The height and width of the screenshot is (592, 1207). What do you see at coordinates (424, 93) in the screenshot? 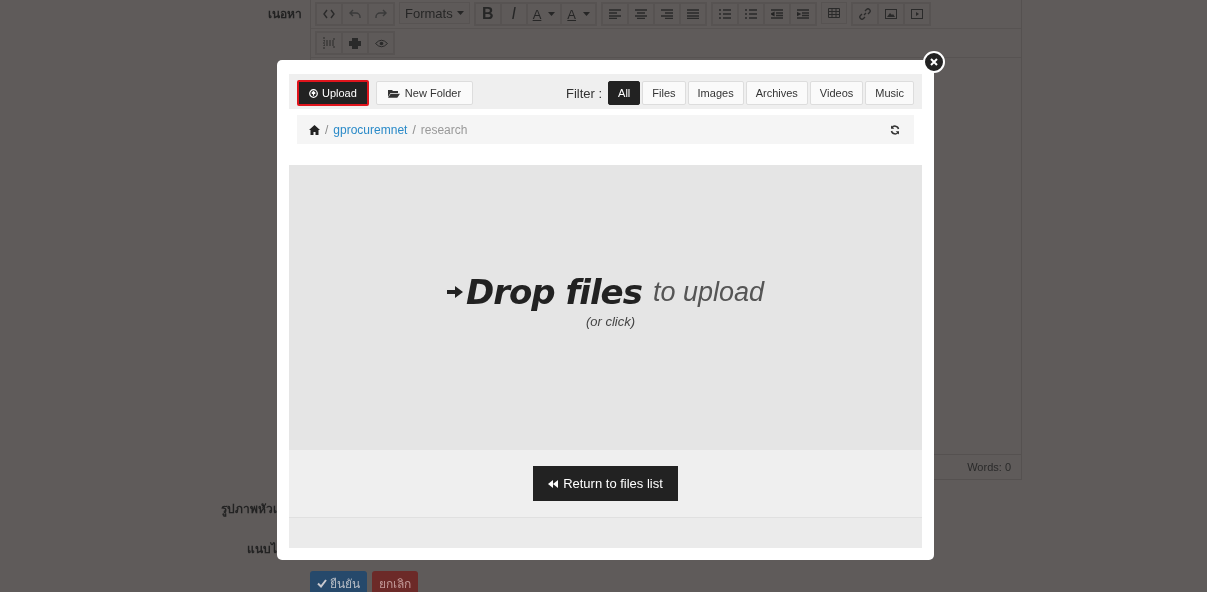
I see `new-folder-button: New Folder` at bounding box center [424, 93].